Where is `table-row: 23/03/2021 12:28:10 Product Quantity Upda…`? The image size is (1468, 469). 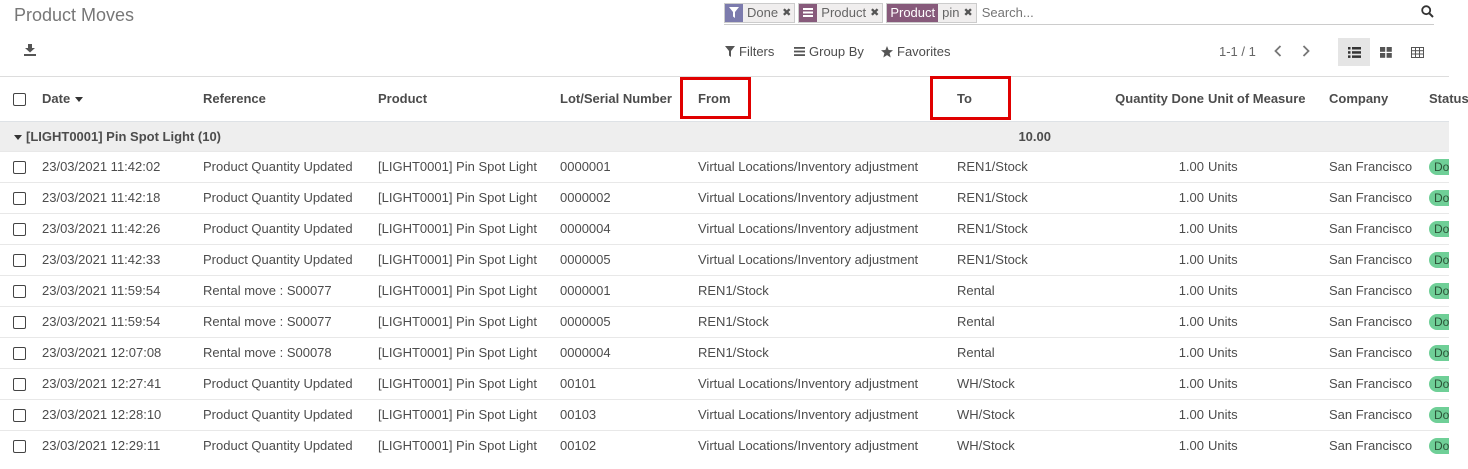
table-row: 23/03/2021 12:28:10 Product Quantity Upda… is located at coordinates (724, 414).